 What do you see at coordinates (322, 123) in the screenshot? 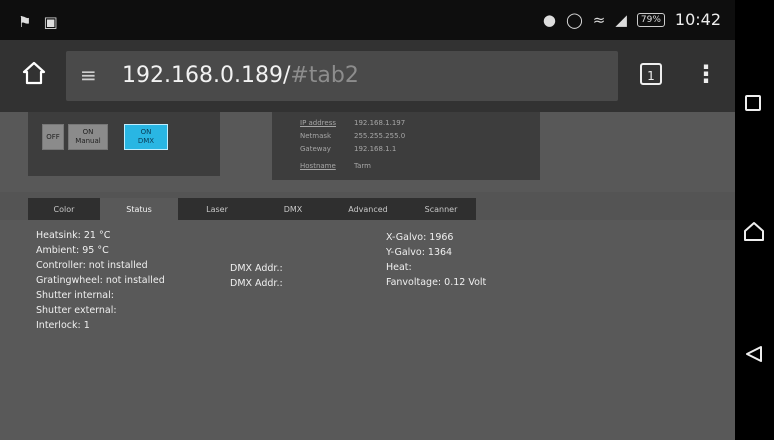
I see `ip-address-link: IP address` at bounding box center [322, 123].